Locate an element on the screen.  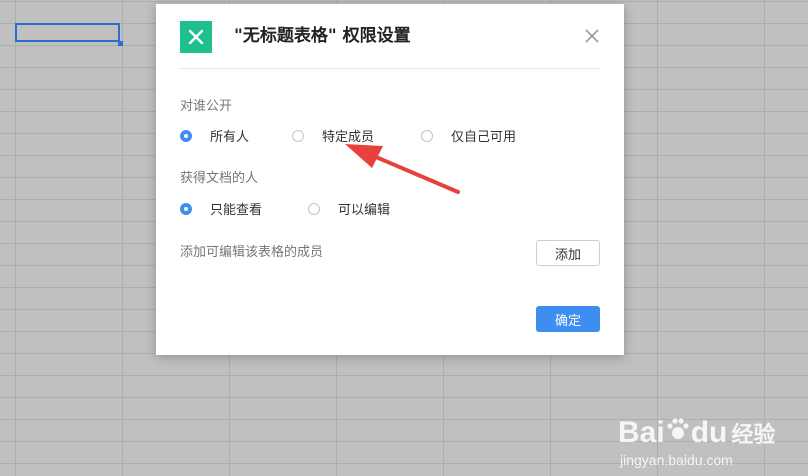
baidu-jingyan-watermark: Bai du 经验 jingyan.baidu.com is located at coordinates (708, 437).